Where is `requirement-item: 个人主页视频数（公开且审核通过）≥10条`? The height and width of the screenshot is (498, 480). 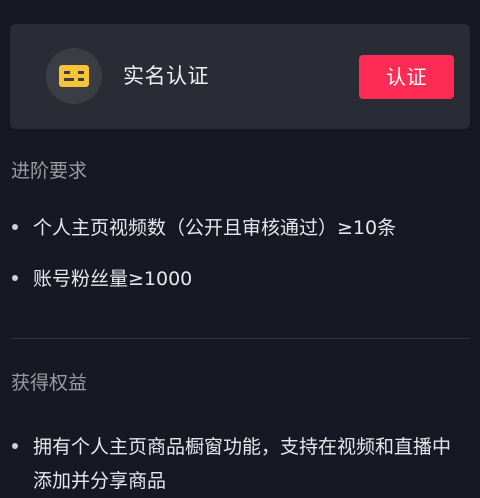 requirement-item: 个人主页视频数（公开且审核通过）≥10条 is located at coordinates (235, 228).